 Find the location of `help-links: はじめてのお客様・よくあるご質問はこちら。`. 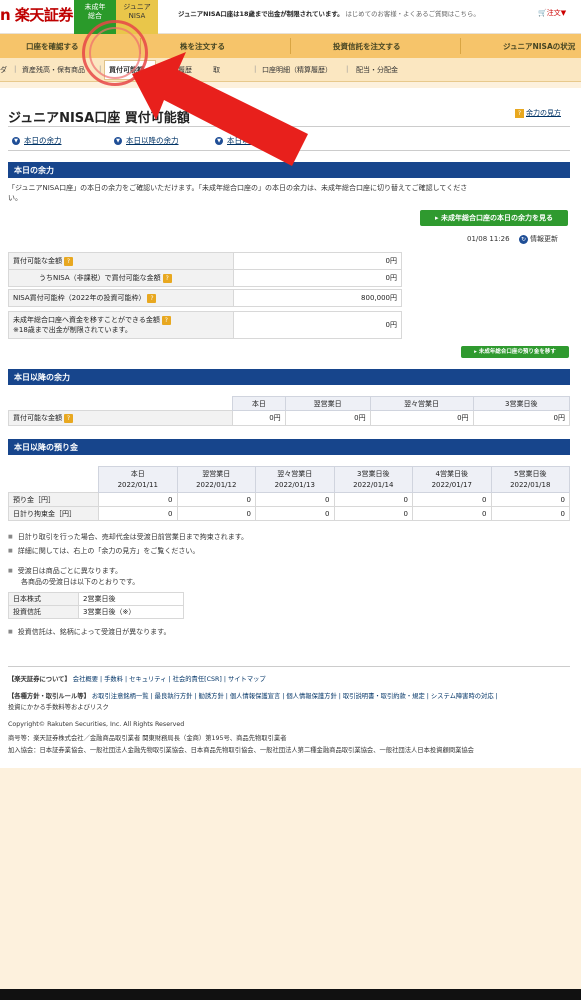

help-links: はじめてのお客様・よくあるご質問はこちら。 is located at coordinates (413, 14).